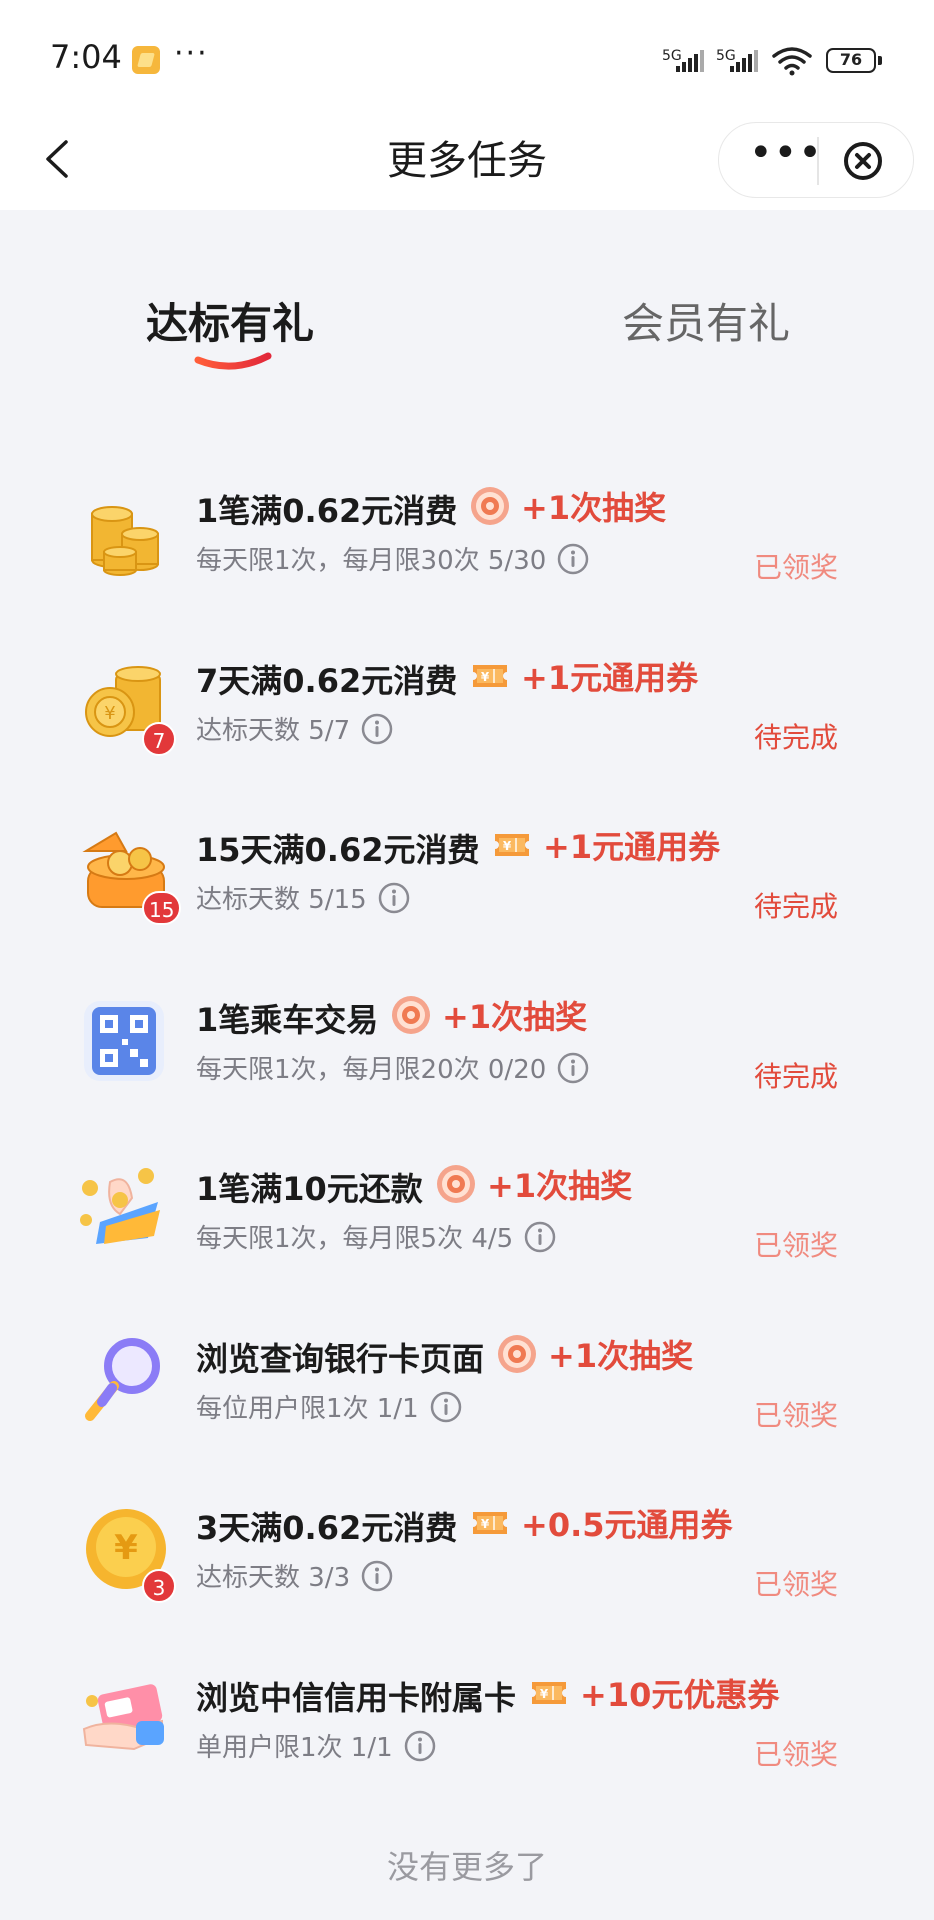  What do you see at coordinates (124, 532) in the screenshot?
I see `coins-stack-icon` at bounding box center [124, 532].